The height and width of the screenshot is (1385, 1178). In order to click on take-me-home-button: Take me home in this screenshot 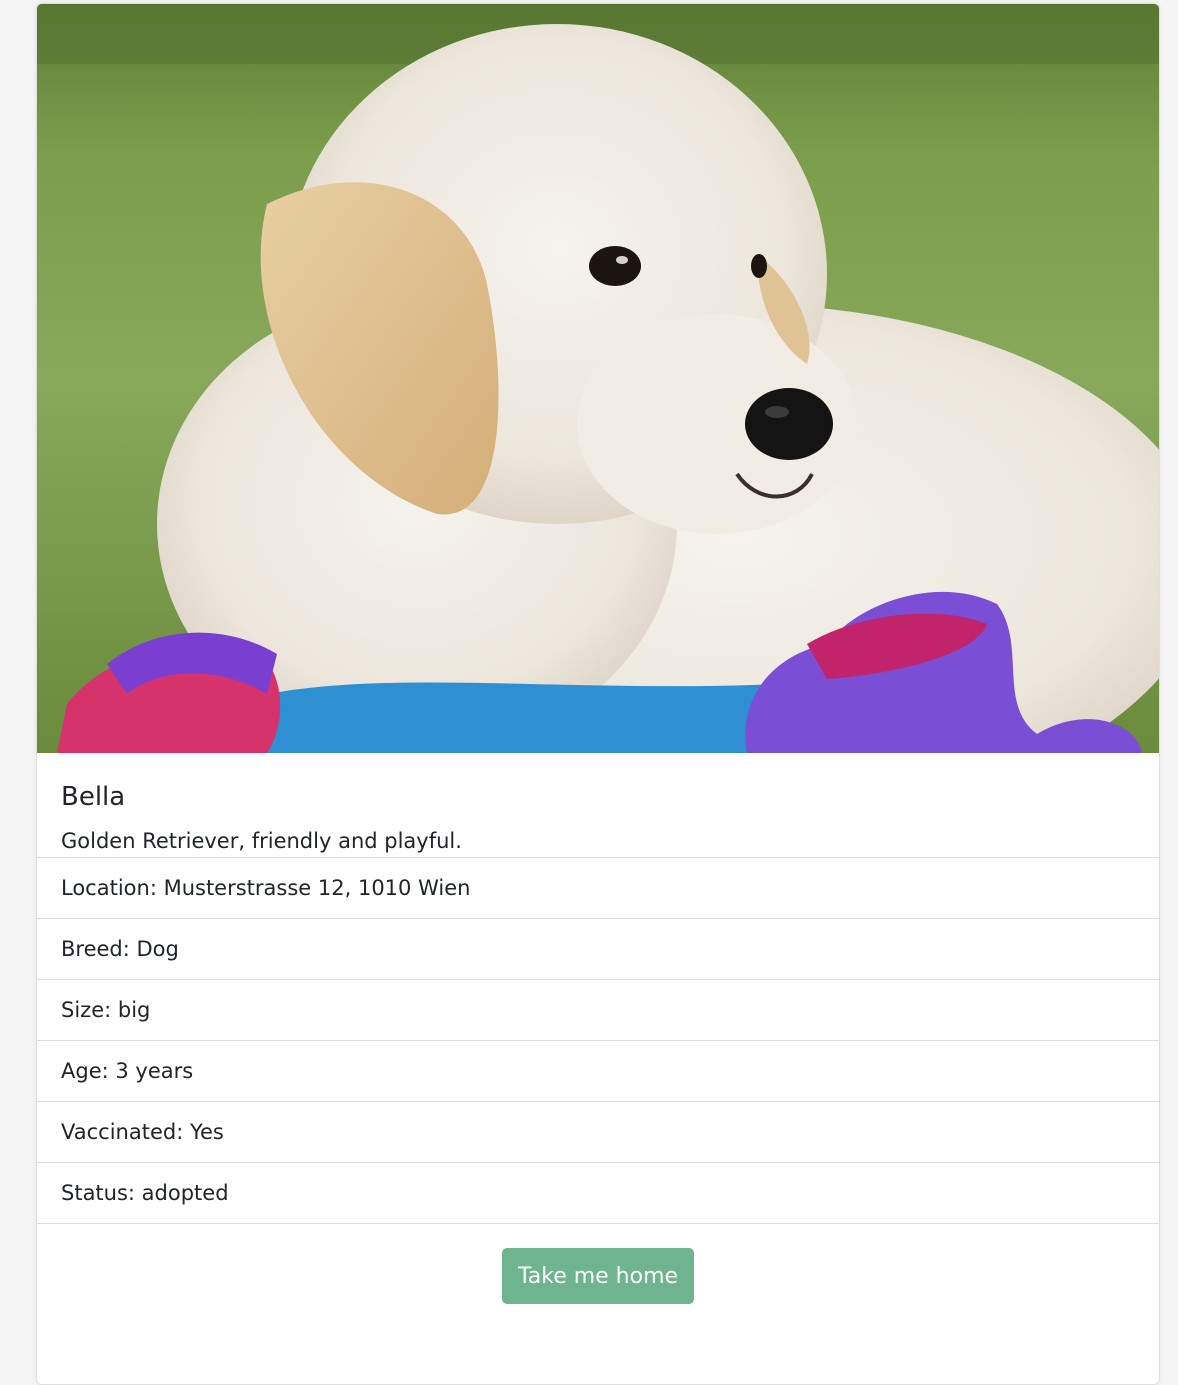, I will do `click(598, 1276)`.